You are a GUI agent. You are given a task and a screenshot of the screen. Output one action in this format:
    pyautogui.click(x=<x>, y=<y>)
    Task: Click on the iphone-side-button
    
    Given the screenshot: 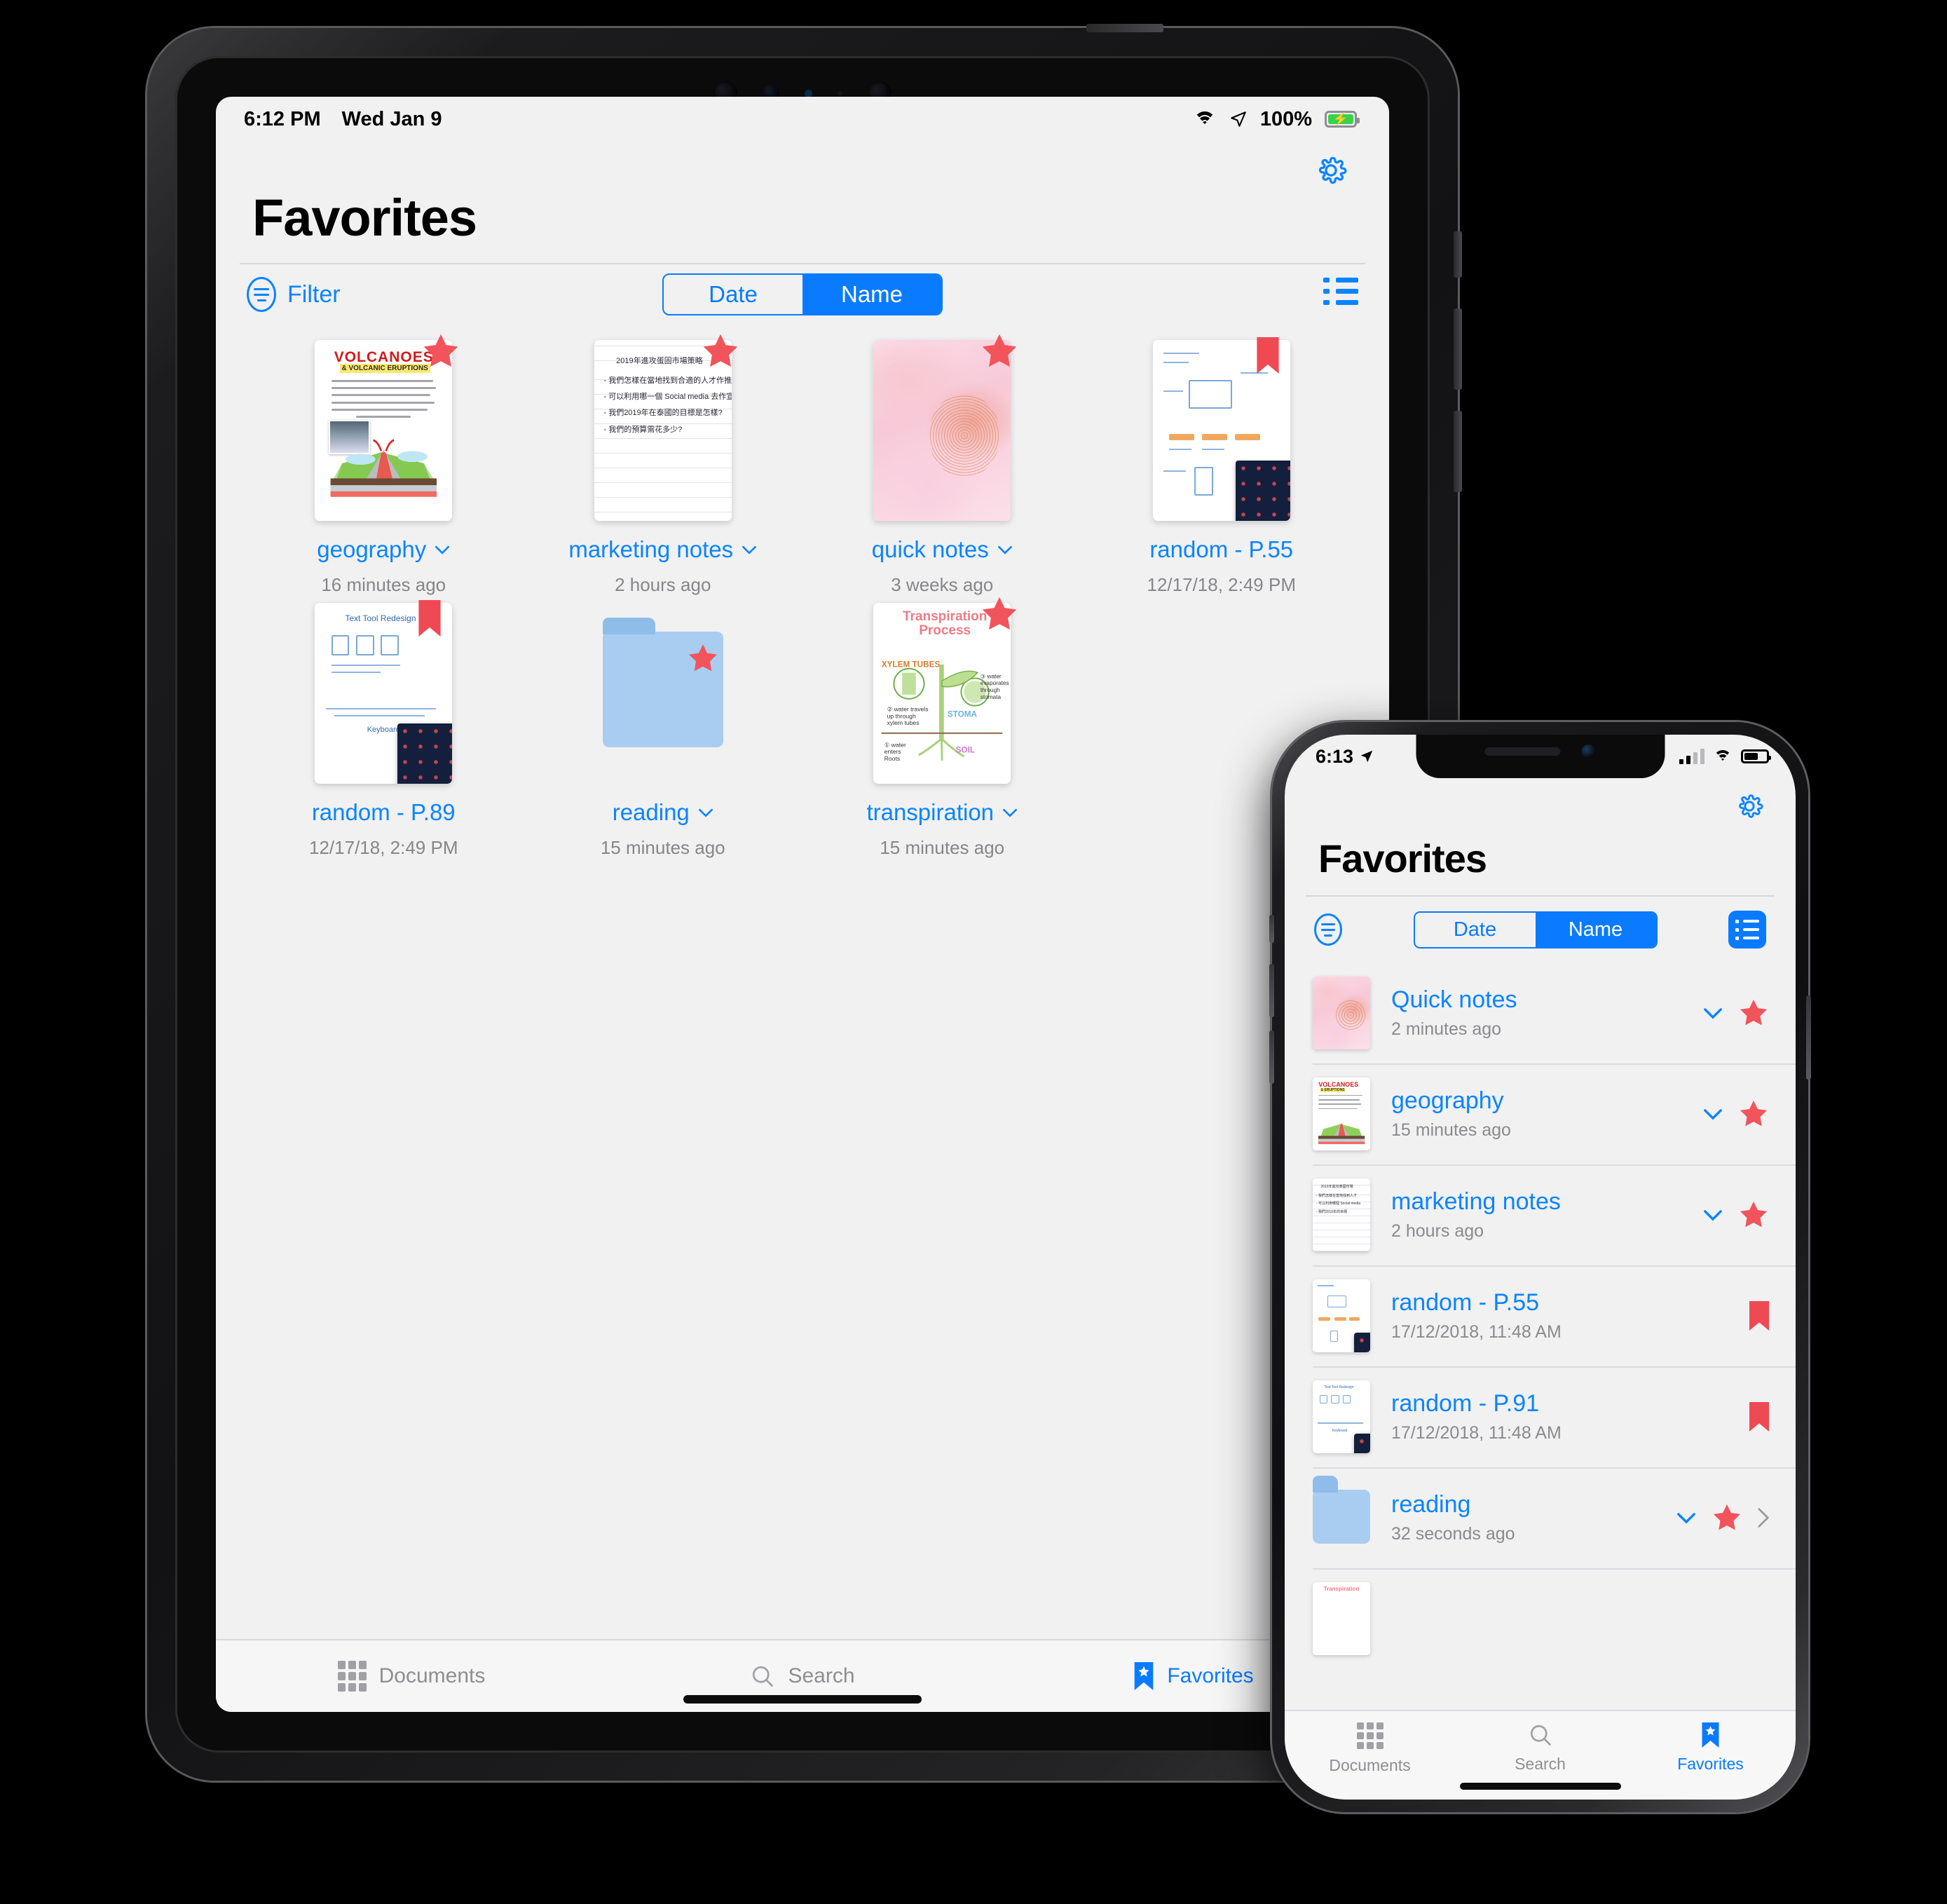 What is the action you would take?
    pyautogui.click(x=1808, y=1037)
    